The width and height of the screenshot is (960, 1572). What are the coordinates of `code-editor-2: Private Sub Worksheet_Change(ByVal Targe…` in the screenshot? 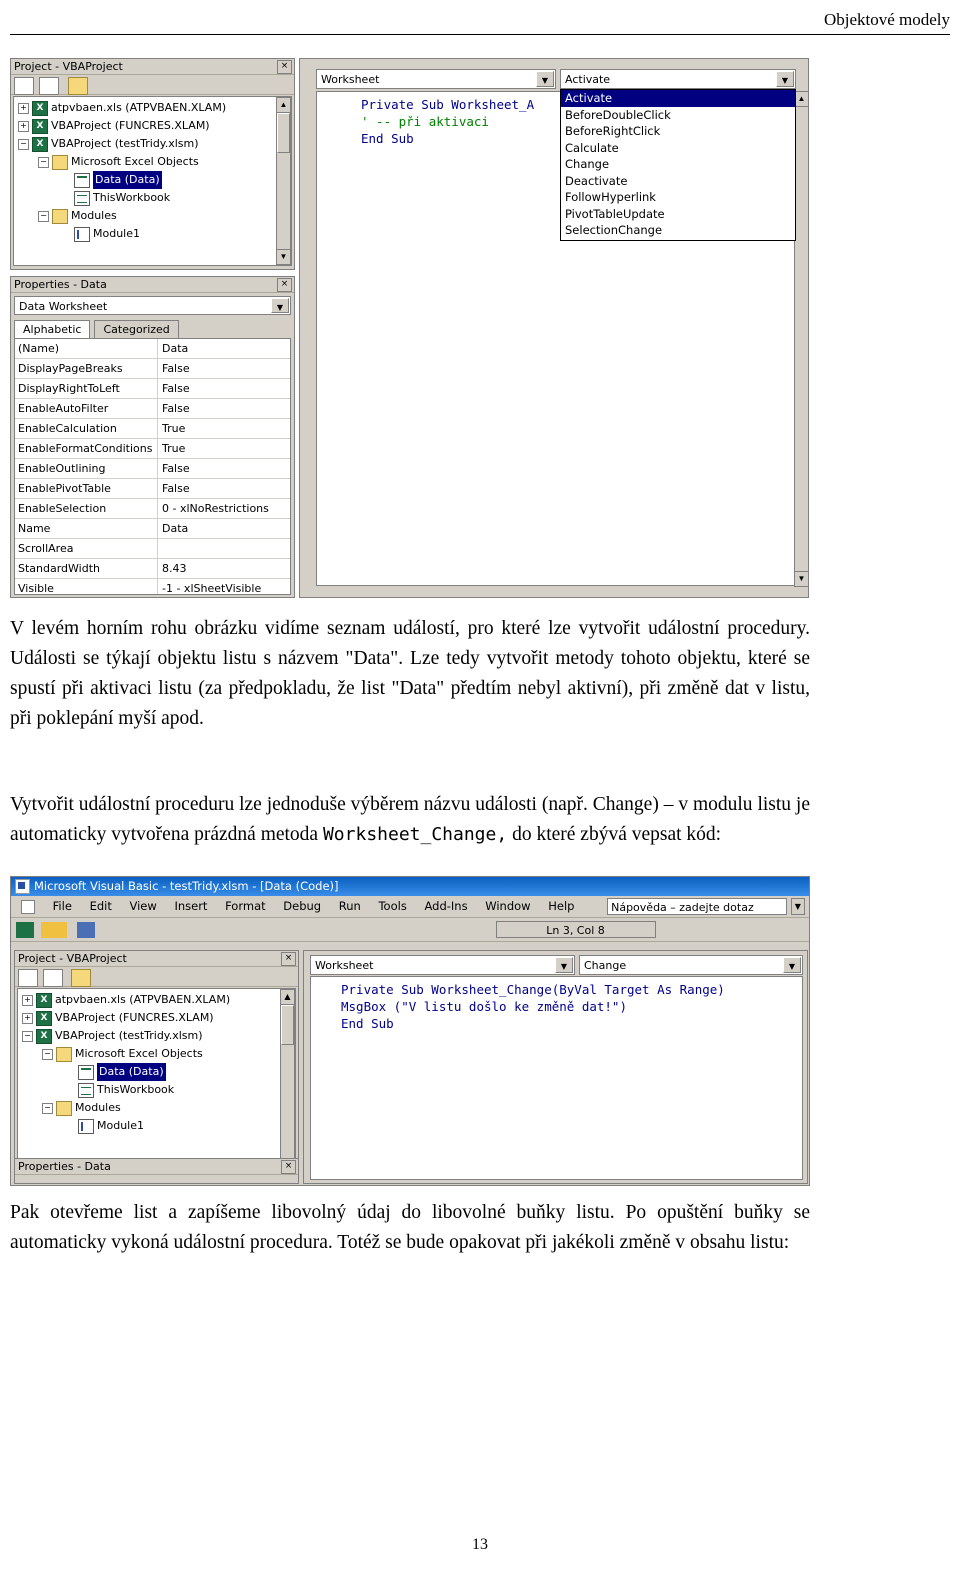 It's located at (556, 1078).